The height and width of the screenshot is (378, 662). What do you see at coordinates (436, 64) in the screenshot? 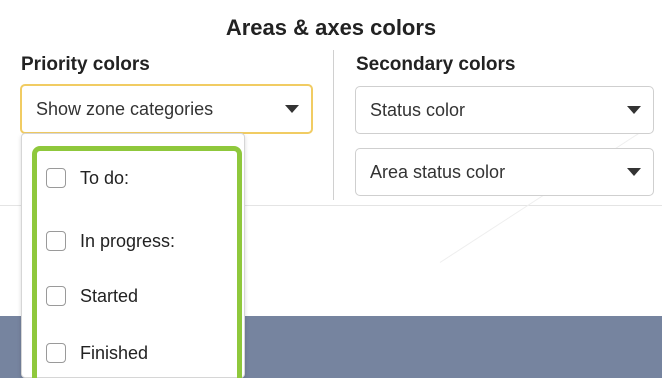
I see `secondary-colors-label: Secondary colors` at bounding box center [436, 64].